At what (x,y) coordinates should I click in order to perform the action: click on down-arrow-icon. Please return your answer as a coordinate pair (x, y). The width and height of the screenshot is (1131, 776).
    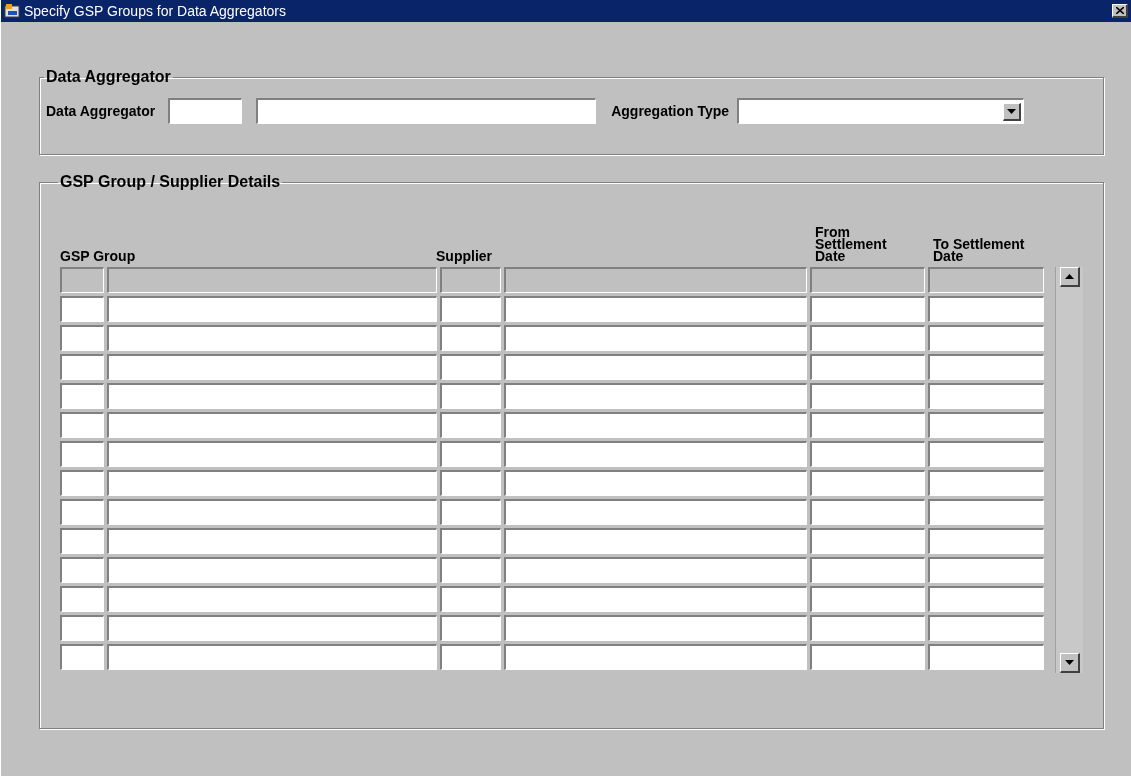
    Looking at the image, I should click on (1069, 662).